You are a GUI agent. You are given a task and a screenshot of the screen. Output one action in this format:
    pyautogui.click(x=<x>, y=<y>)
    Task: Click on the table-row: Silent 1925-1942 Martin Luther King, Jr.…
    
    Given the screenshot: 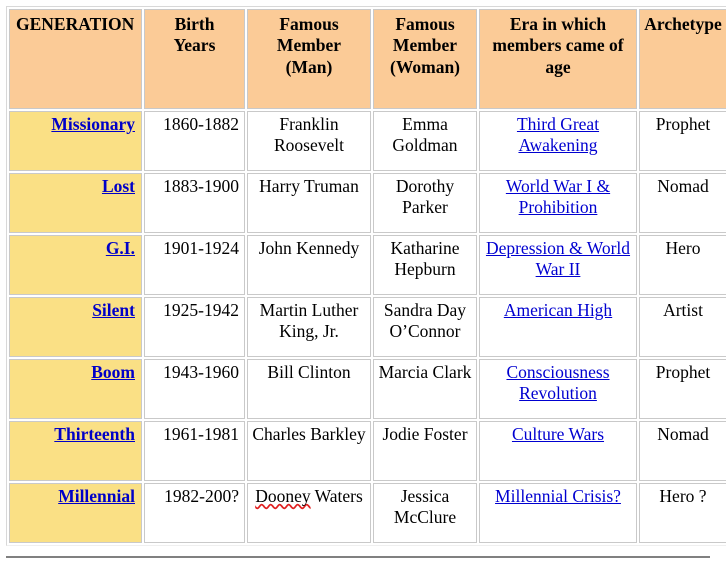 What is the action you would take?
    pyautogui.click(x=367, y=327)
    